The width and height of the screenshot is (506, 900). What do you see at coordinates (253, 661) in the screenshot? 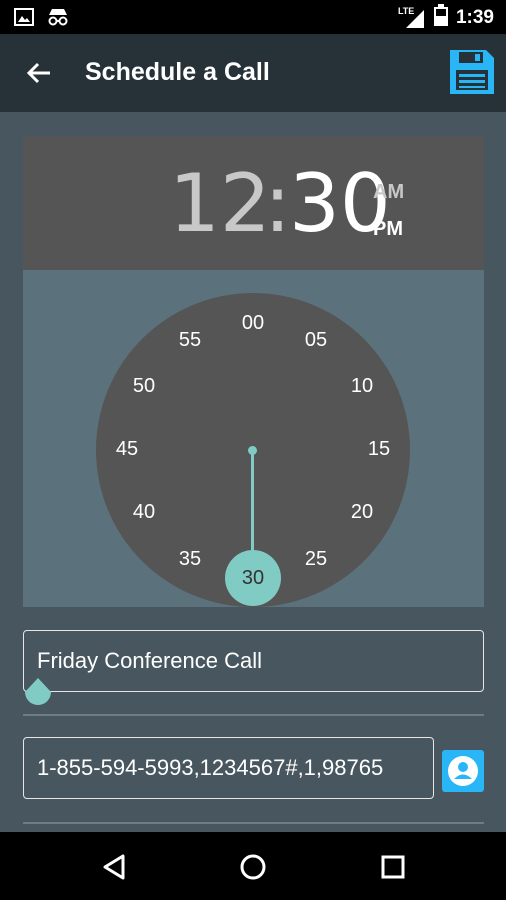
I see `call-name-input: Friday Conference Call` at bounding box center [253, 661].